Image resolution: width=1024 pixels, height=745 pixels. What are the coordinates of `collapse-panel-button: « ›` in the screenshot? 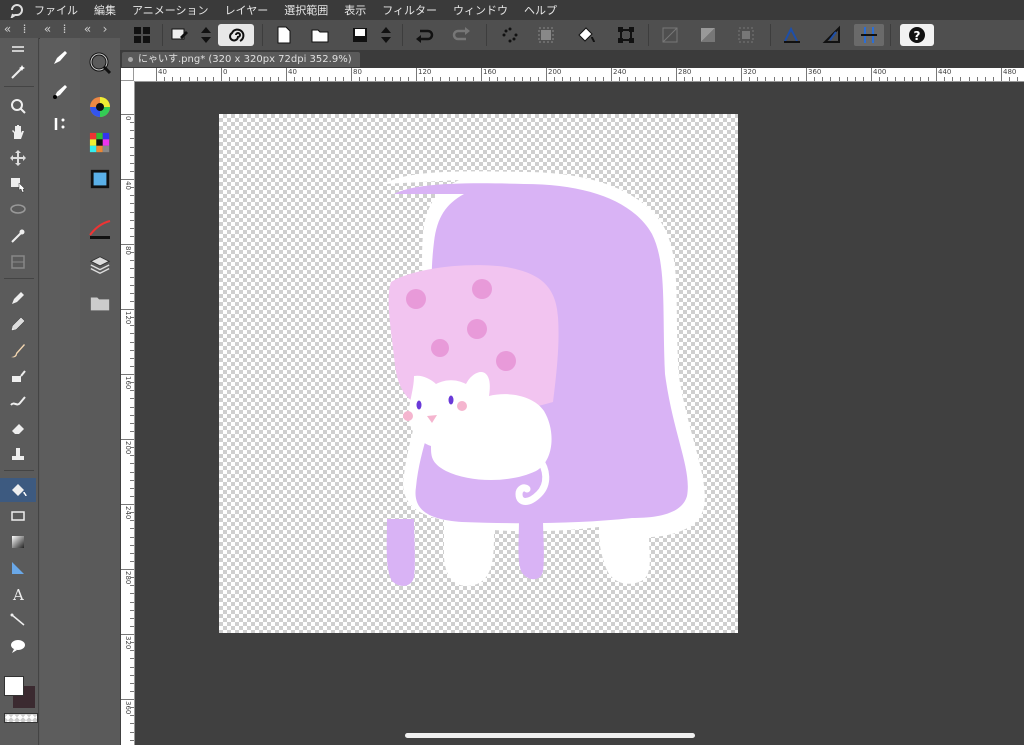 It's located at (100, 29).